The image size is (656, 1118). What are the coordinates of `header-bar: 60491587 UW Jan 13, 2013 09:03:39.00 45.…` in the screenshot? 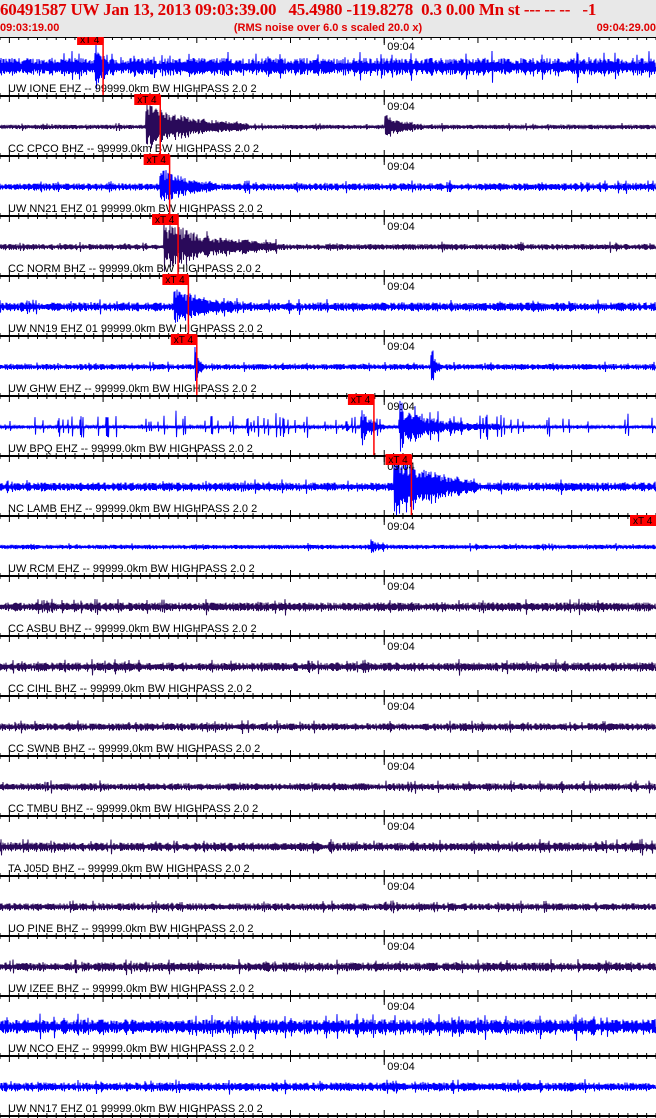 It's located at (328, 18).